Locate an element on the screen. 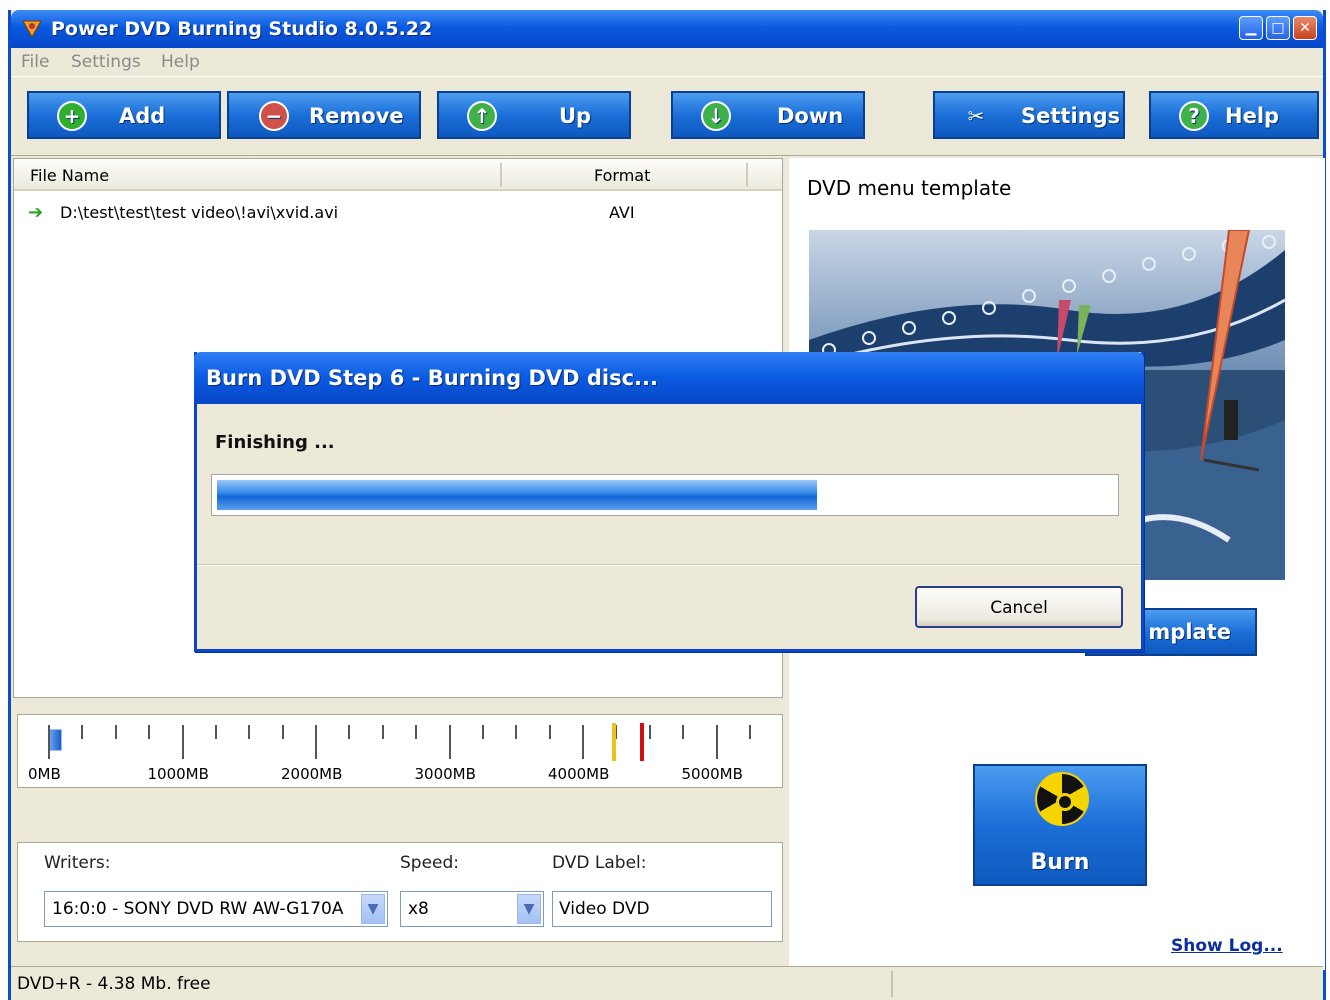  add-label: Add is located at coordinates (142, 116).